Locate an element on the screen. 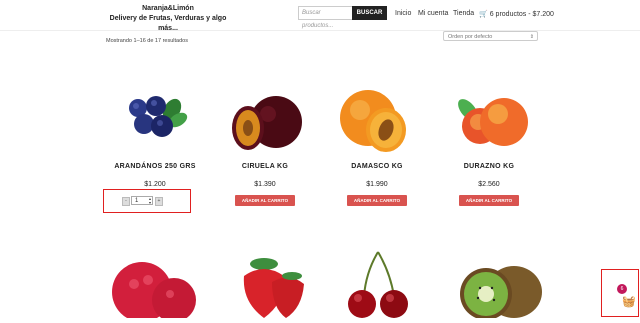 The height and width of the screenshot is (323, 640). product-image-cherries is located at coordinates (380, 283).